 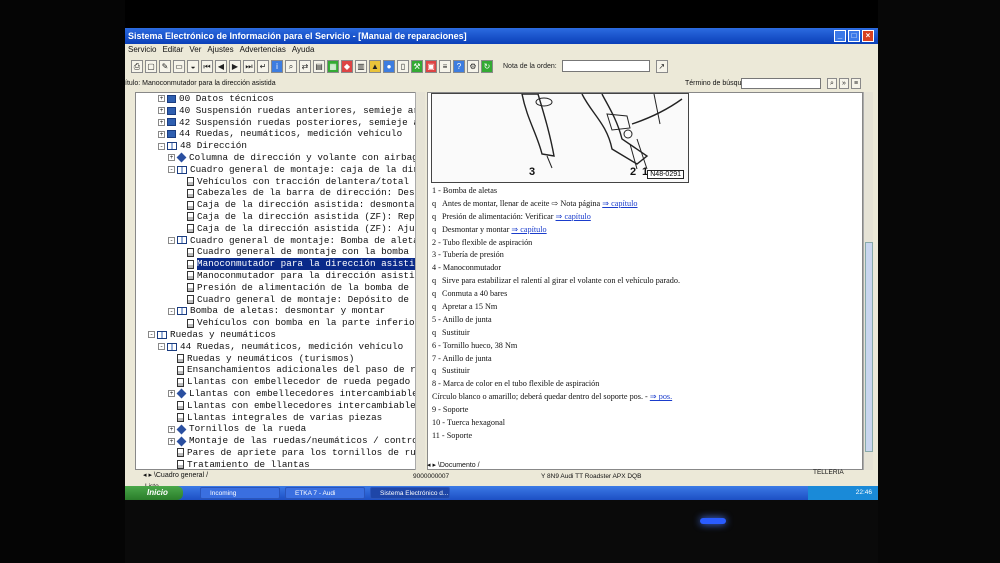 What do you see at coordinates (445, 66) in the screenshot?
I see `list-icon: ≡` at bounding box center [445, 66].